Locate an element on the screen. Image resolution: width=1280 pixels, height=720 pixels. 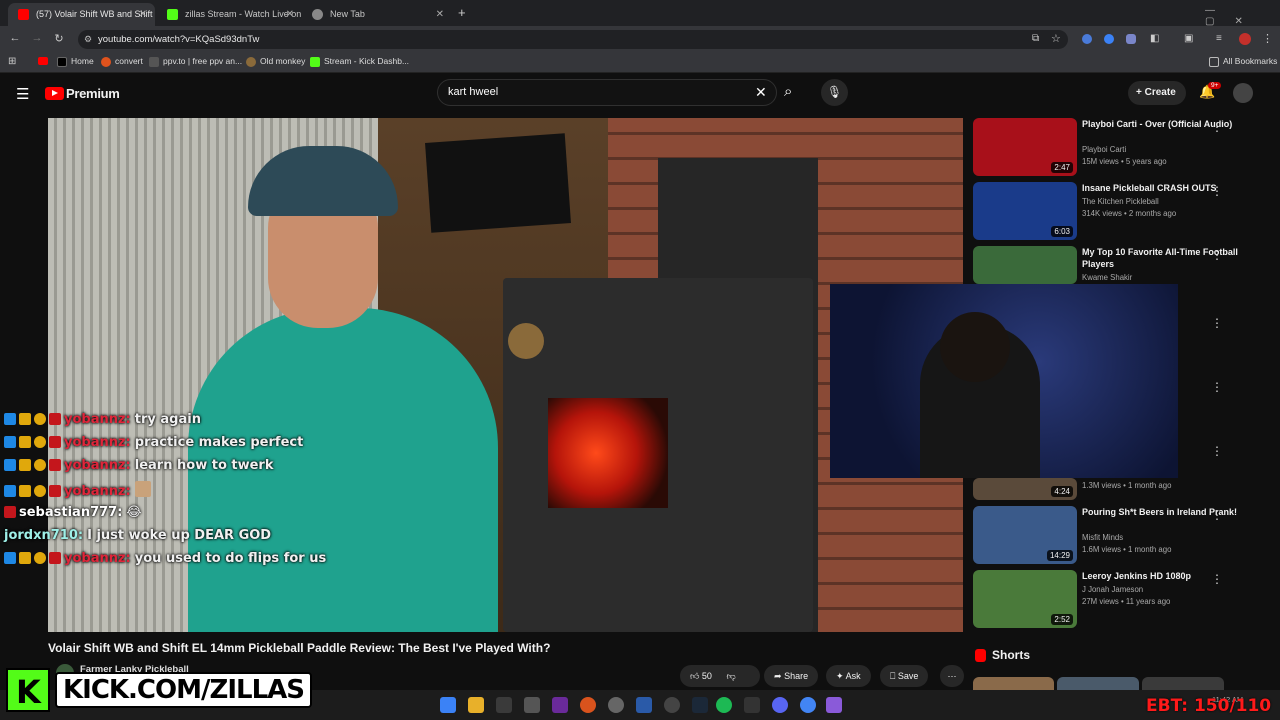
share-button: ➦ Share is located at coordinates (791, 676).